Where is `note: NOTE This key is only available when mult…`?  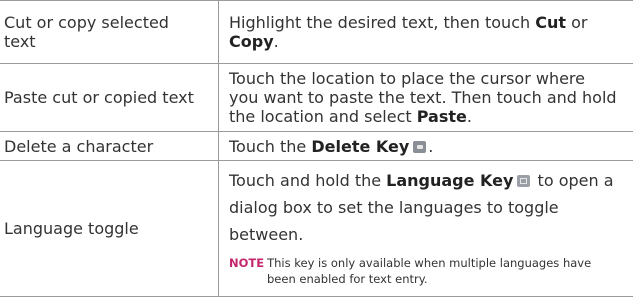
note: NOTE This key is only available when mult… is located at coordinates (424, 271).